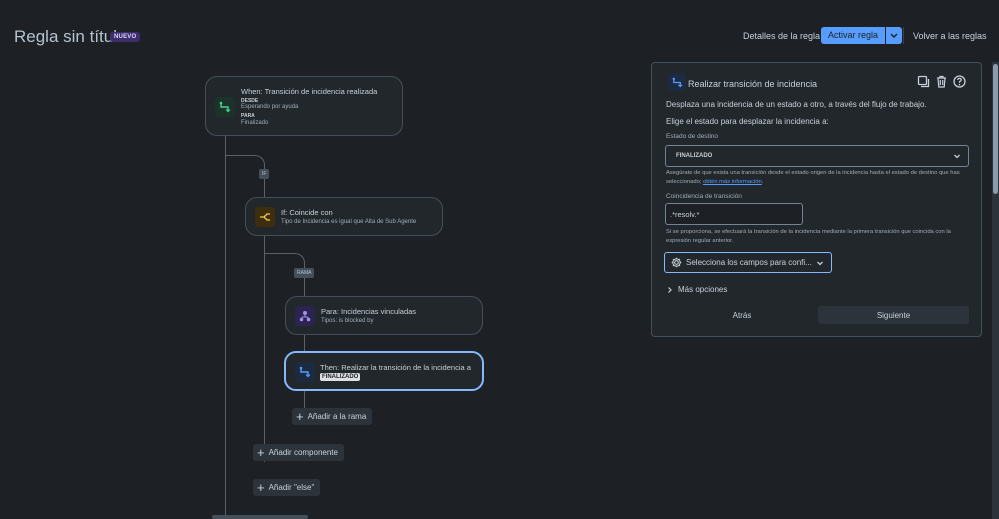 The height and width of the screenshot is (519, 999). What do you see at coordinates (995, 129) in the screenshot?
I see `scrollbar-thumb` at bounding box center [995, 129].